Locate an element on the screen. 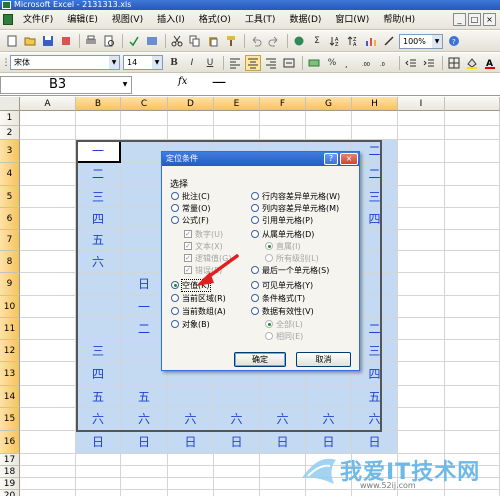 This screenshot has width=500, height=496. cell-e15: 六 is located at coordinates (237, 419).